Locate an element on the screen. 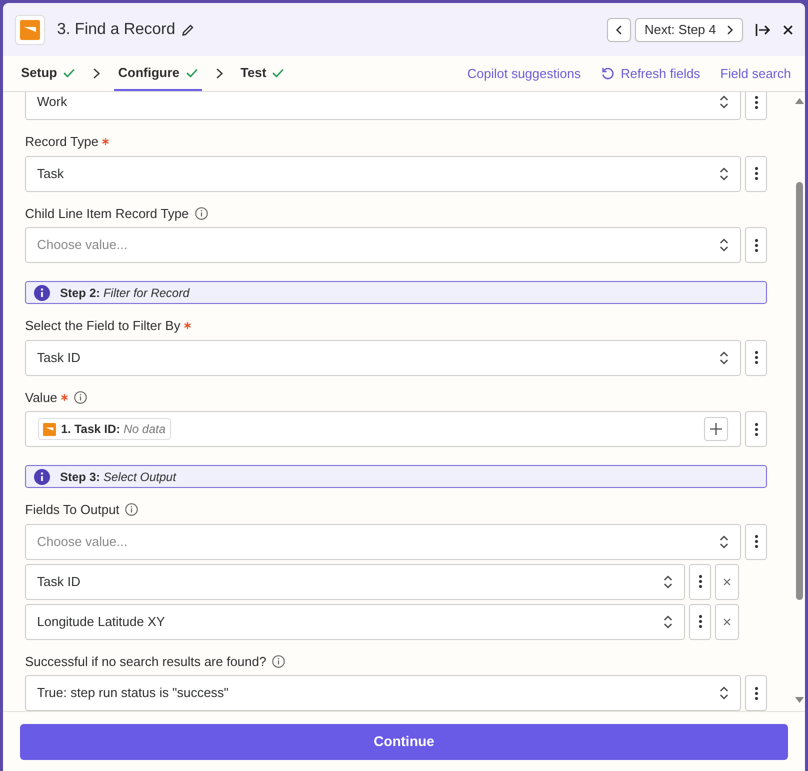 The image size is (808, 771). next-step-button: Next: Step 4 is located at coordinates (689, 30).